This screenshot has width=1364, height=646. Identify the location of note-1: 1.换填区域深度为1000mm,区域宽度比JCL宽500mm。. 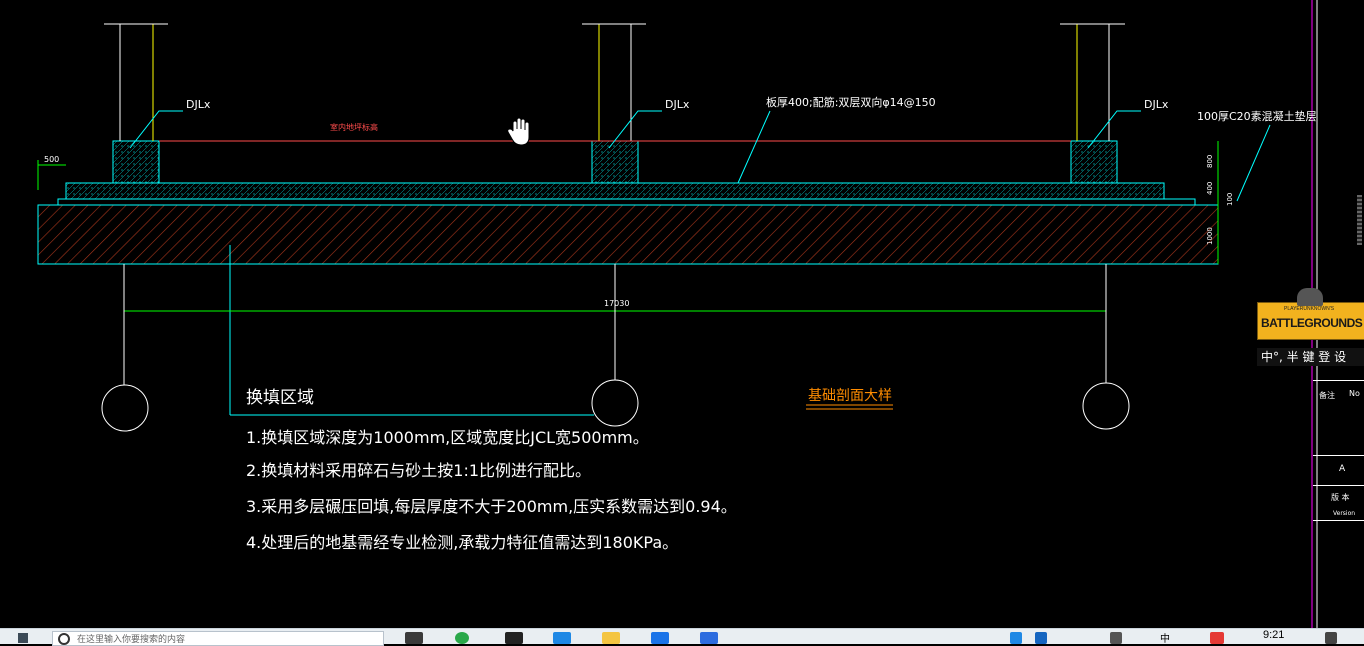
(447, 437).